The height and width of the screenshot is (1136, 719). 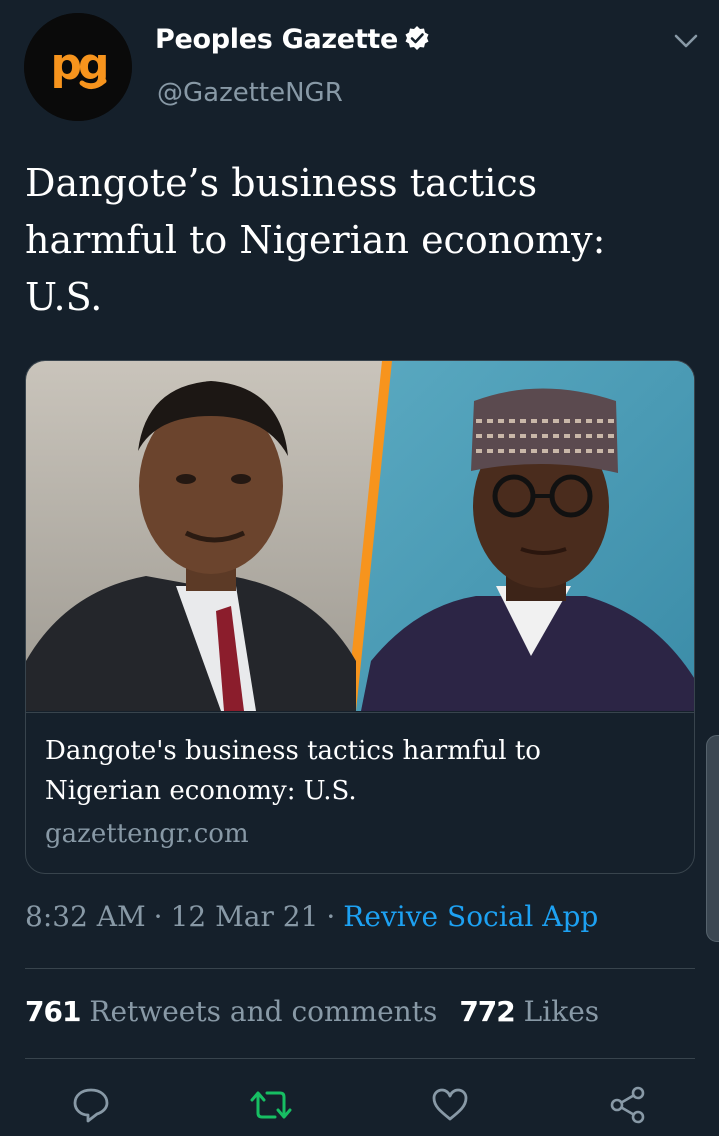 What do you see at coordinates (712, 838) in the screenshot?
I see `scrollbar-thumb` at bounding box center [712, 838].